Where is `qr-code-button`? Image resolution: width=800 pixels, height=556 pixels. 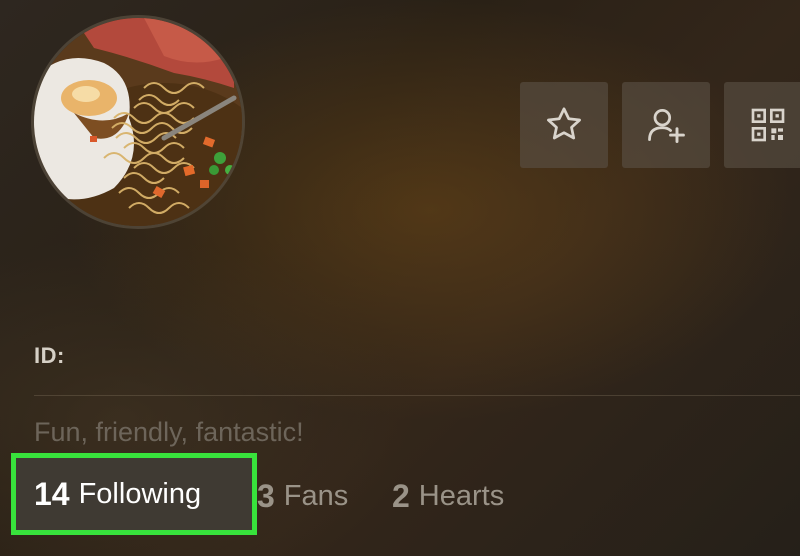 qr-code-button is located at coordinates (762, 125).